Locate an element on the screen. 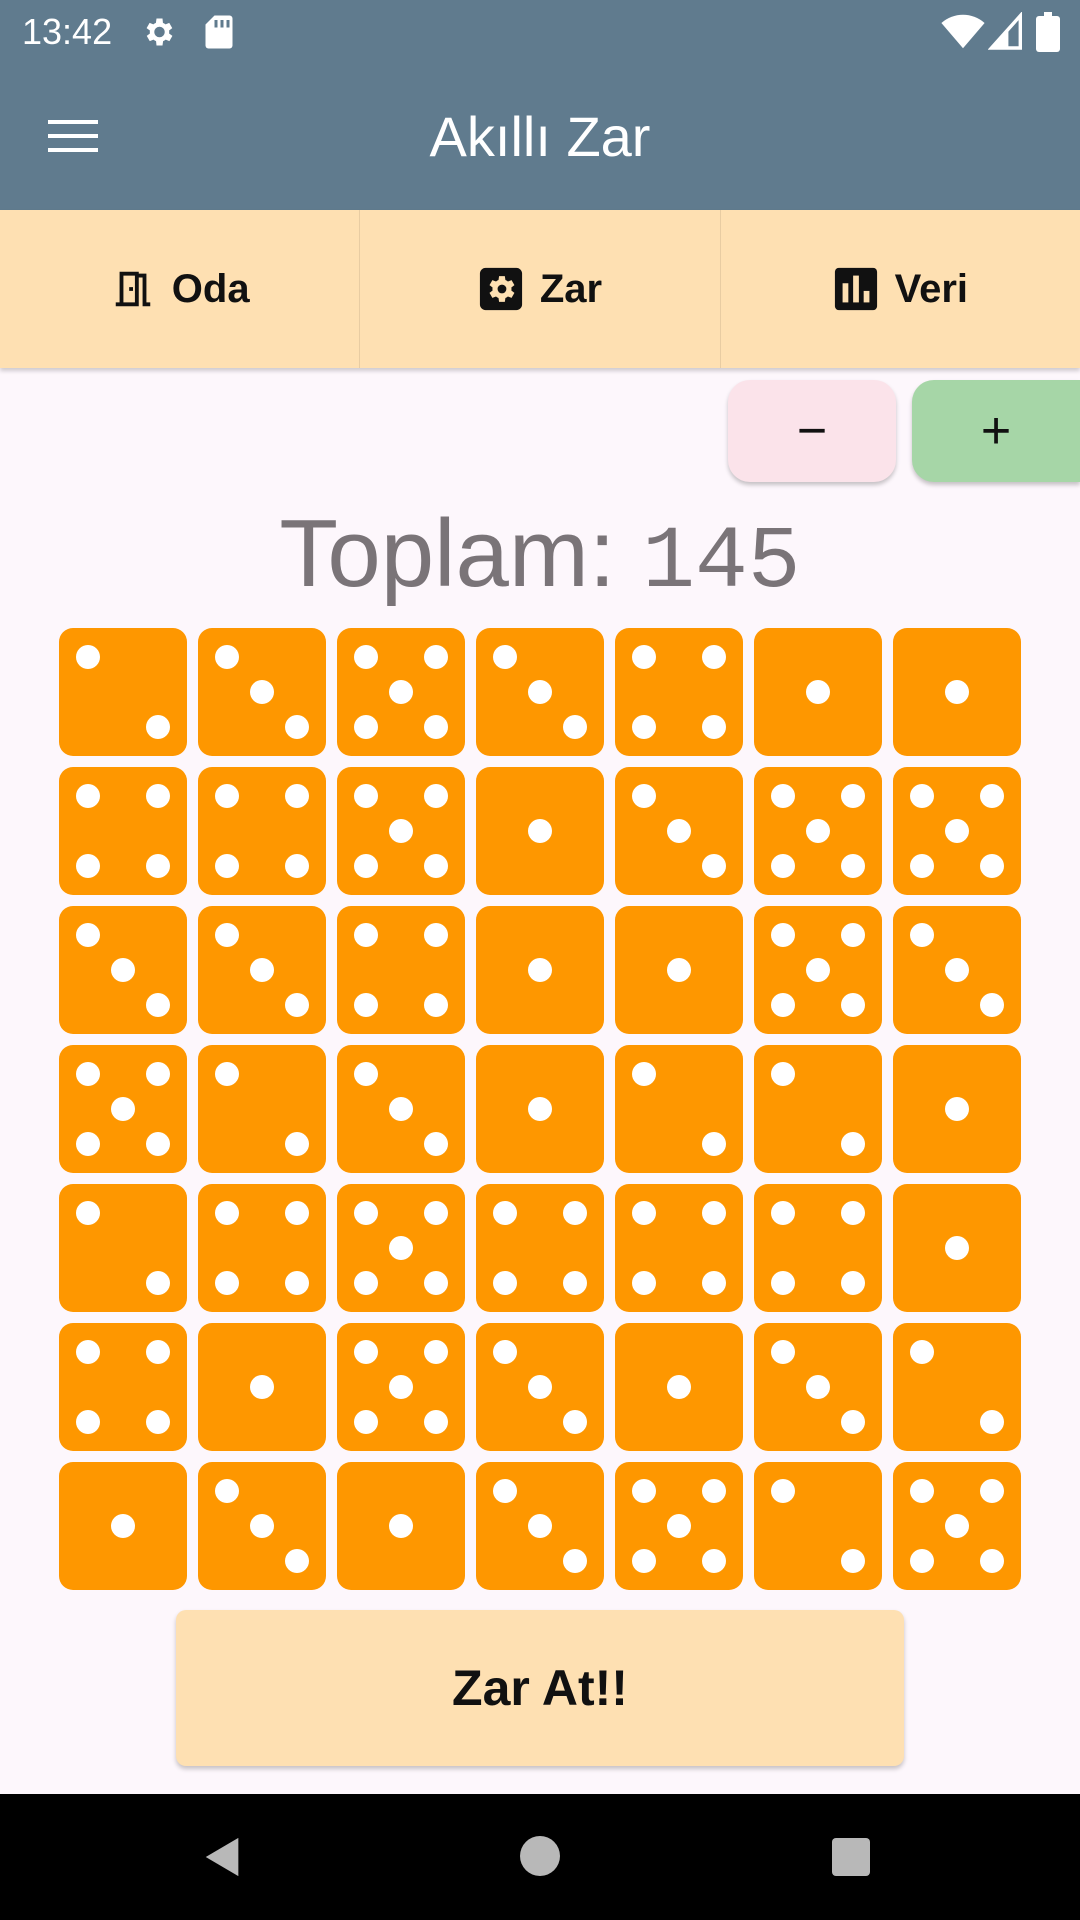  remove-die-button: − is located at coordinates (812, 431).